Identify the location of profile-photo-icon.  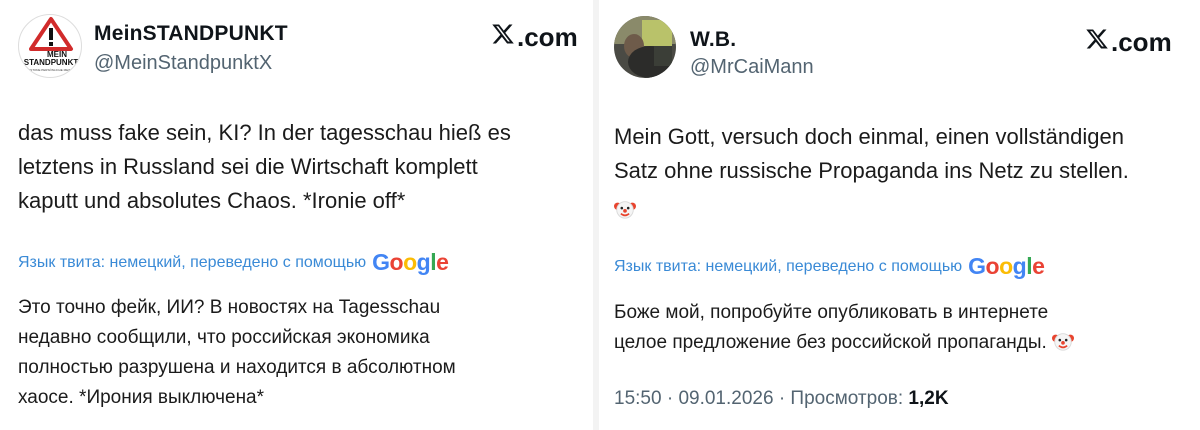
(645, 47).